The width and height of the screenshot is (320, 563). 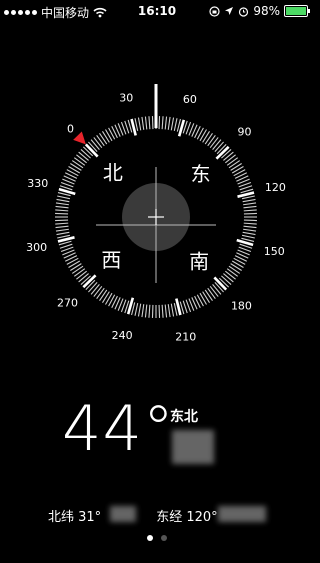 What do you see at coordinates (274, 251) in the screenshot?
I see `degree-label-150: 150` at bounding box center [274, 251].